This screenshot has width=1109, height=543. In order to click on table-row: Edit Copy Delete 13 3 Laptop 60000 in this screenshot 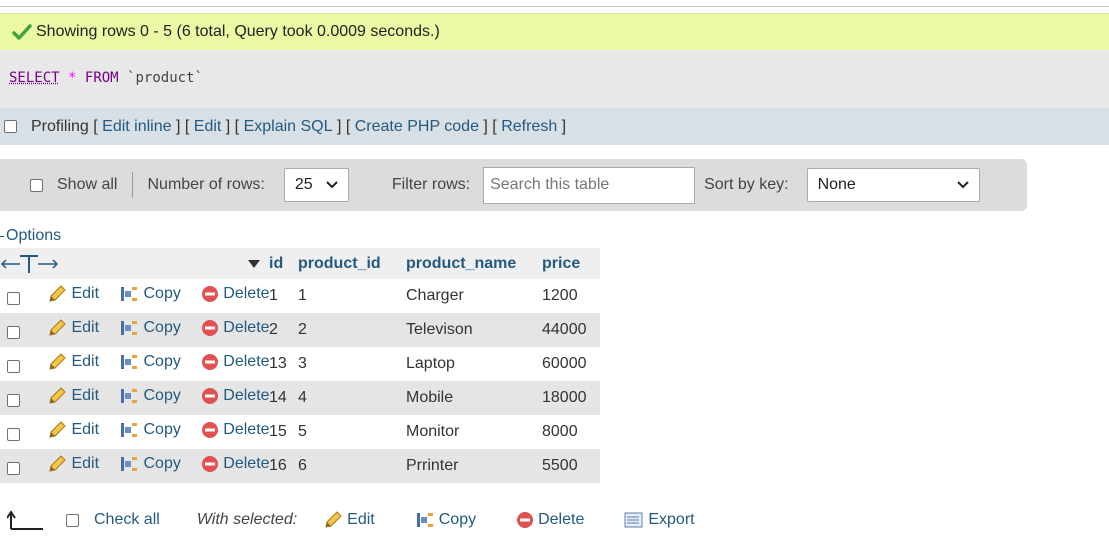, I will do `click(300, 364)`.